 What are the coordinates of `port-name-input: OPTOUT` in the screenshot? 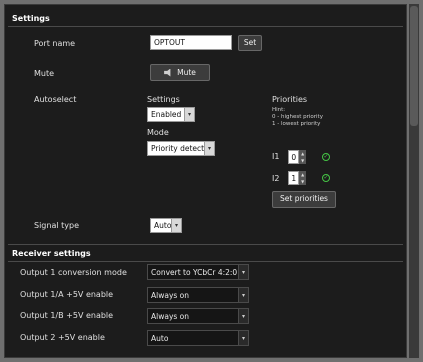 It's located at (191, 42).